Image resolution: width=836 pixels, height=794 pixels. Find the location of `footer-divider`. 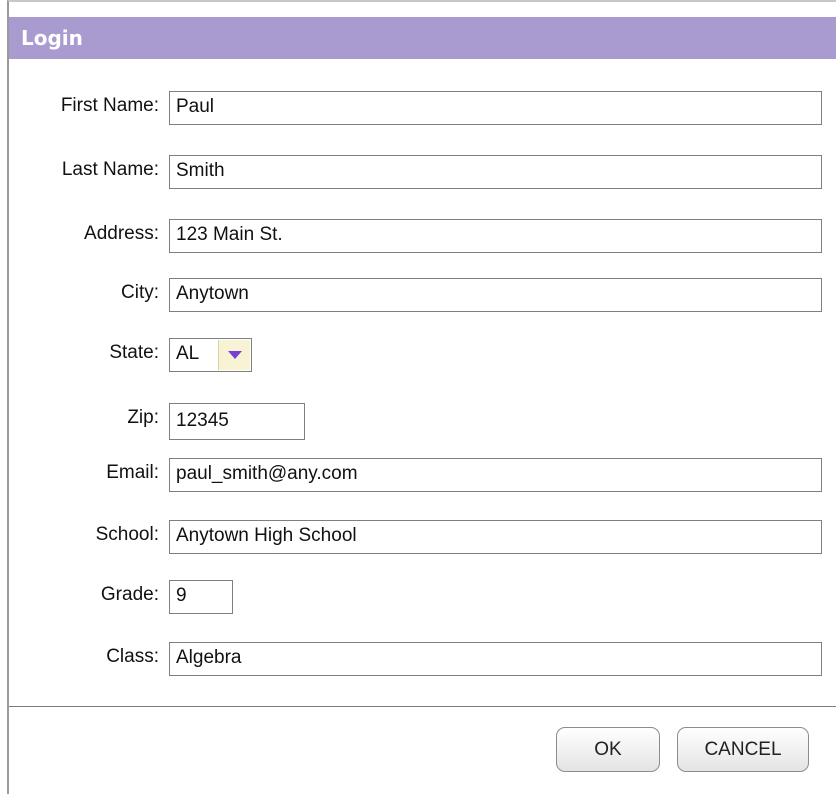

footer-divider is located at coordinates (422, 706).